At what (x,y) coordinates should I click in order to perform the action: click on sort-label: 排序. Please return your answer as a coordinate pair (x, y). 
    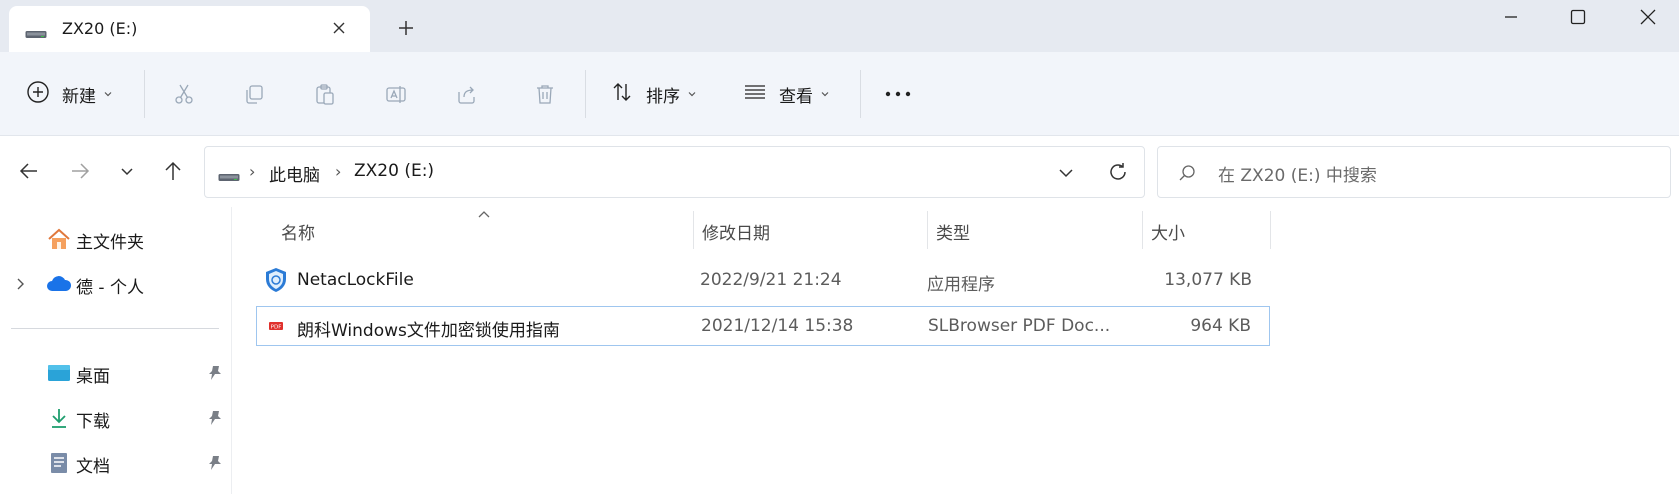
    Looking at the image, I should click on (663, 96).